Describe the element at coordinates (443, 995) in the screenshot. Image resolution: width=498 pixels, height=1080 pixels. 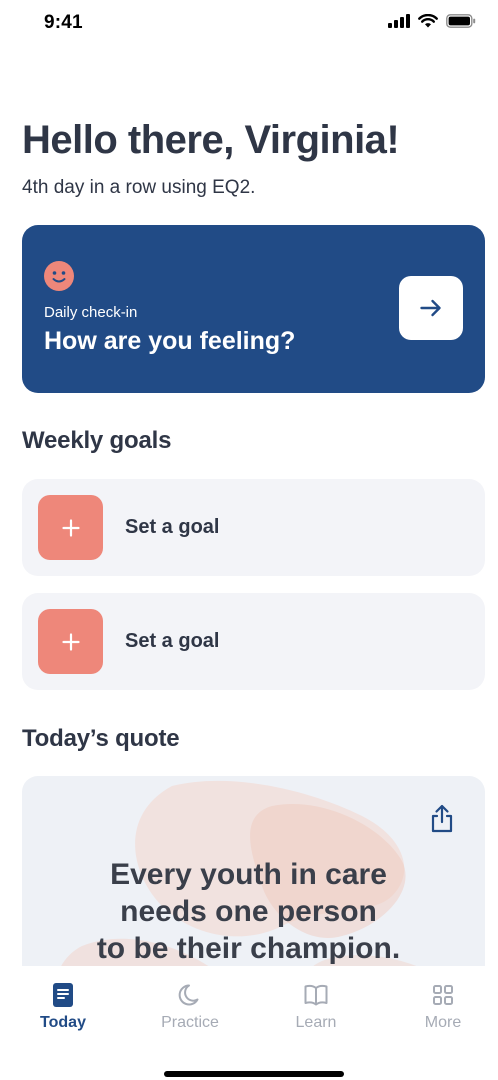
I see `grid-icon` at that location.